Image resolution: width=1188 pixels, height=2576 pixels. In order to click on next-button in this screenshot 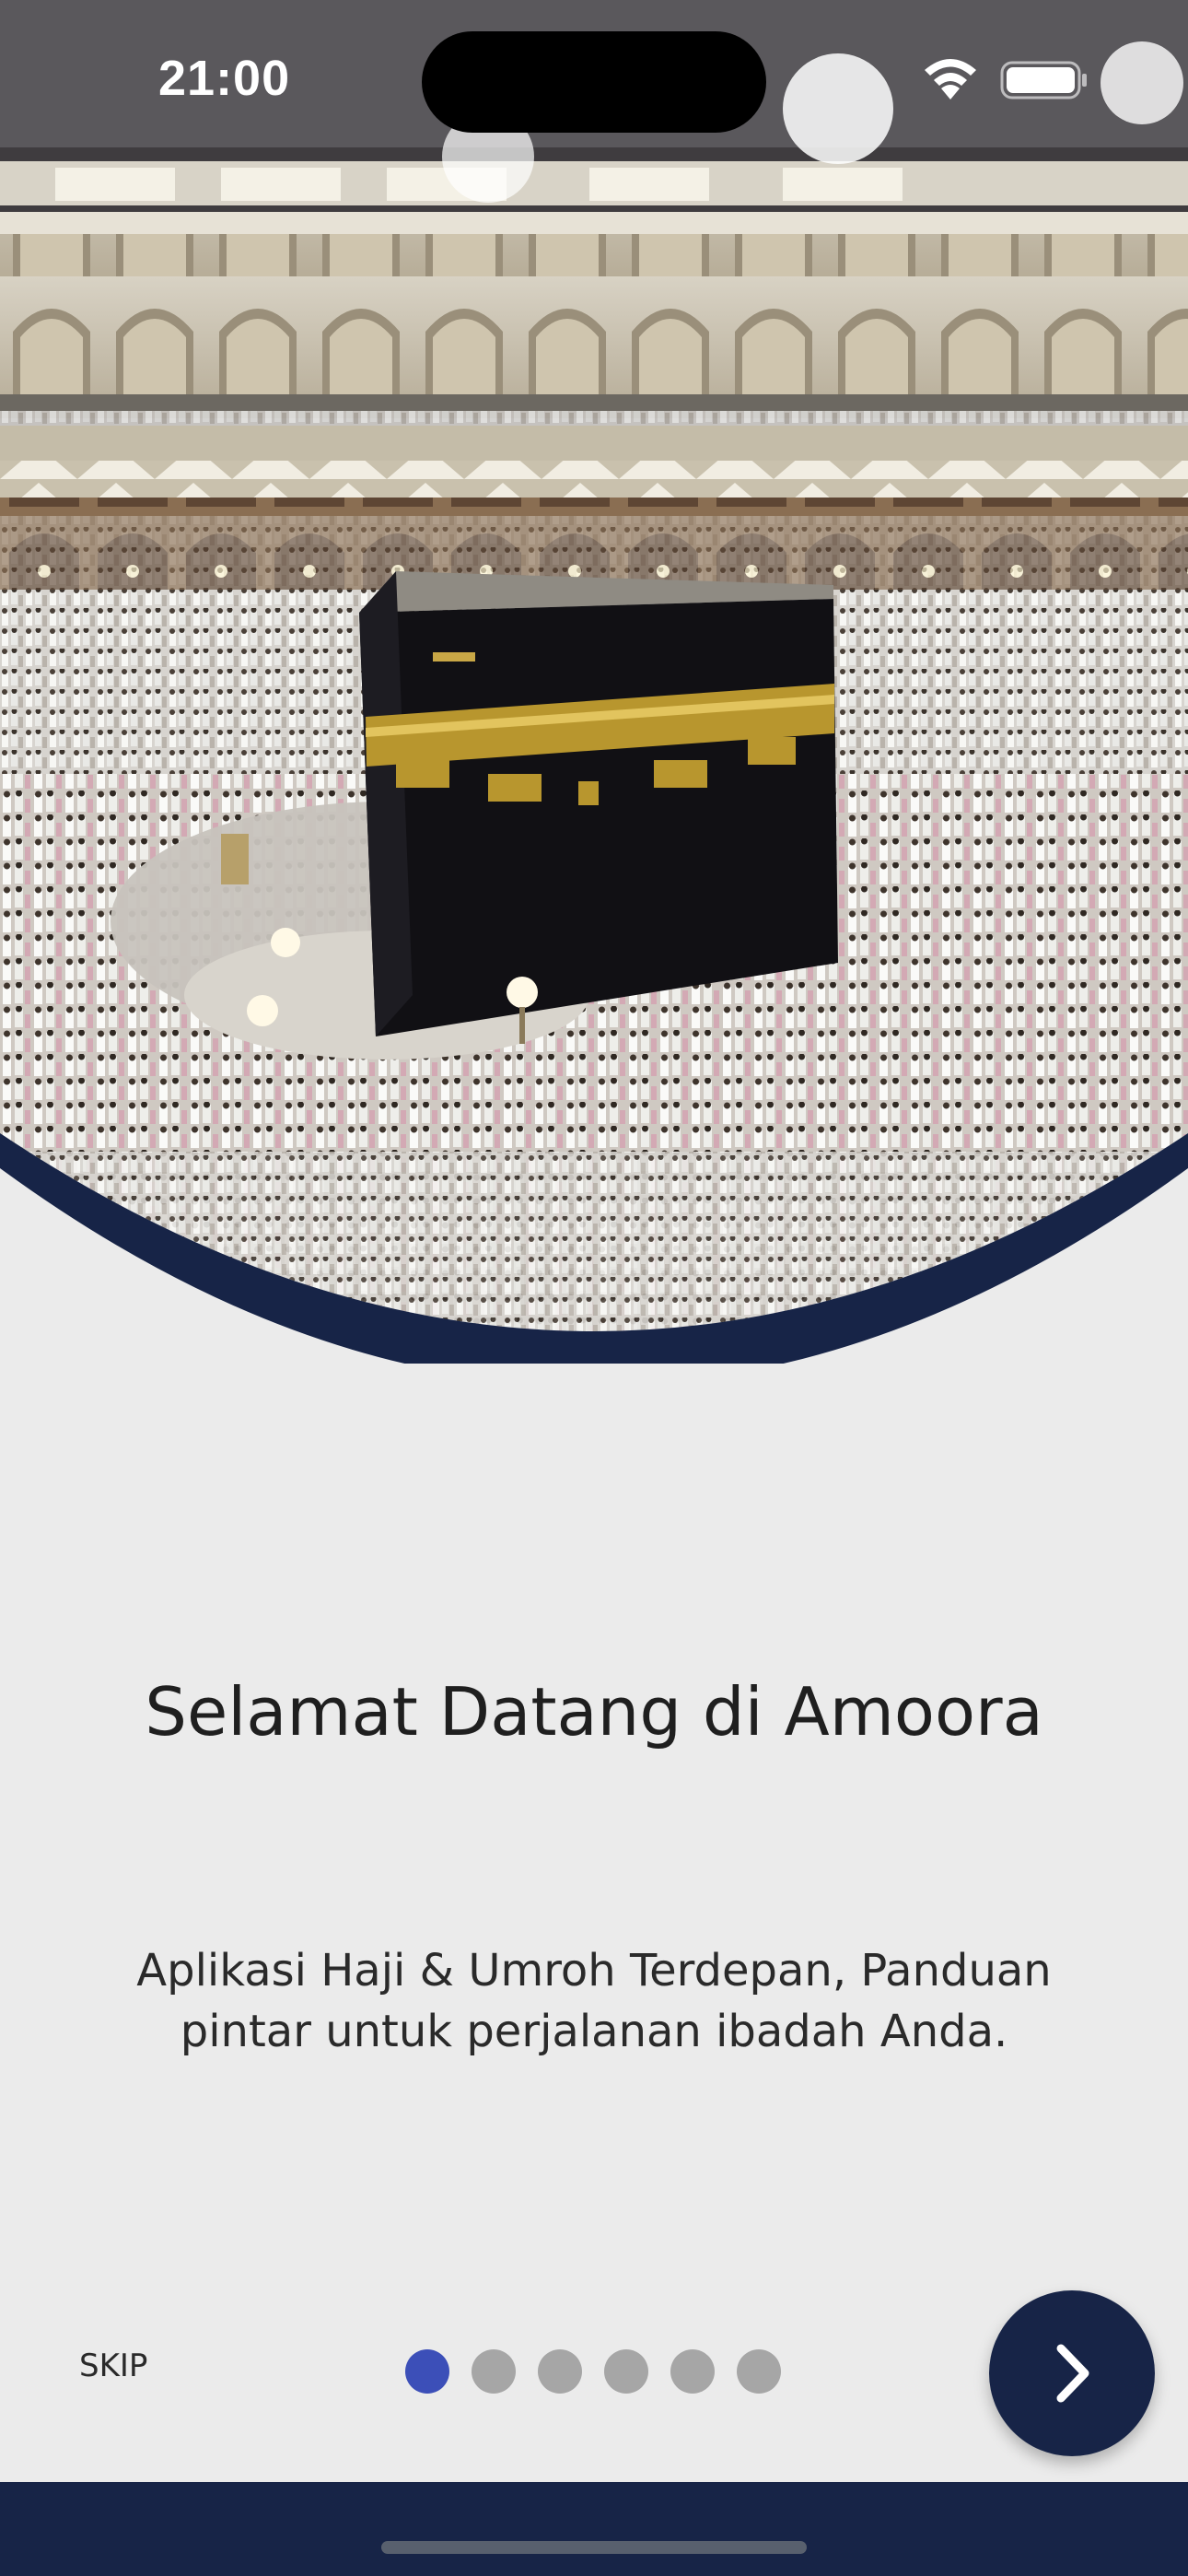, I will do `click(1072, 2373)`.